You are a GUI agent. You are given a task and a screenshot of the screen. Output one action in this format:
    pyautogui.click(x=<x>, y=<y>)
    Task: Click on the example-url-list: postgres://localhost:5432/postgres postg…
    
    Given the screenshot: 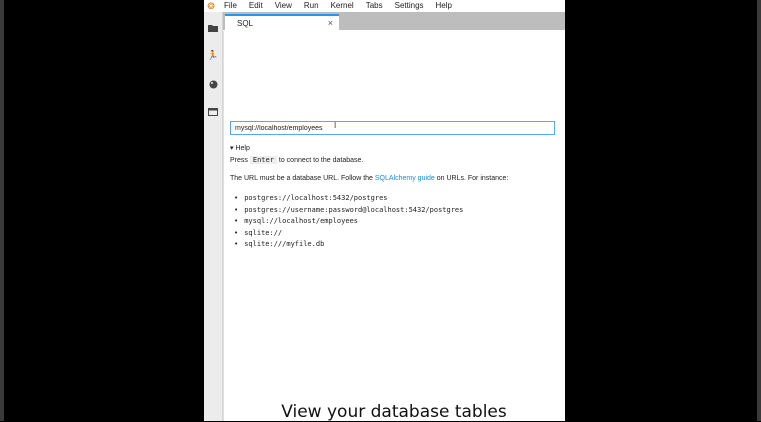 What is the action you would take?
    pyautogui.click(x=348, y=222)
    